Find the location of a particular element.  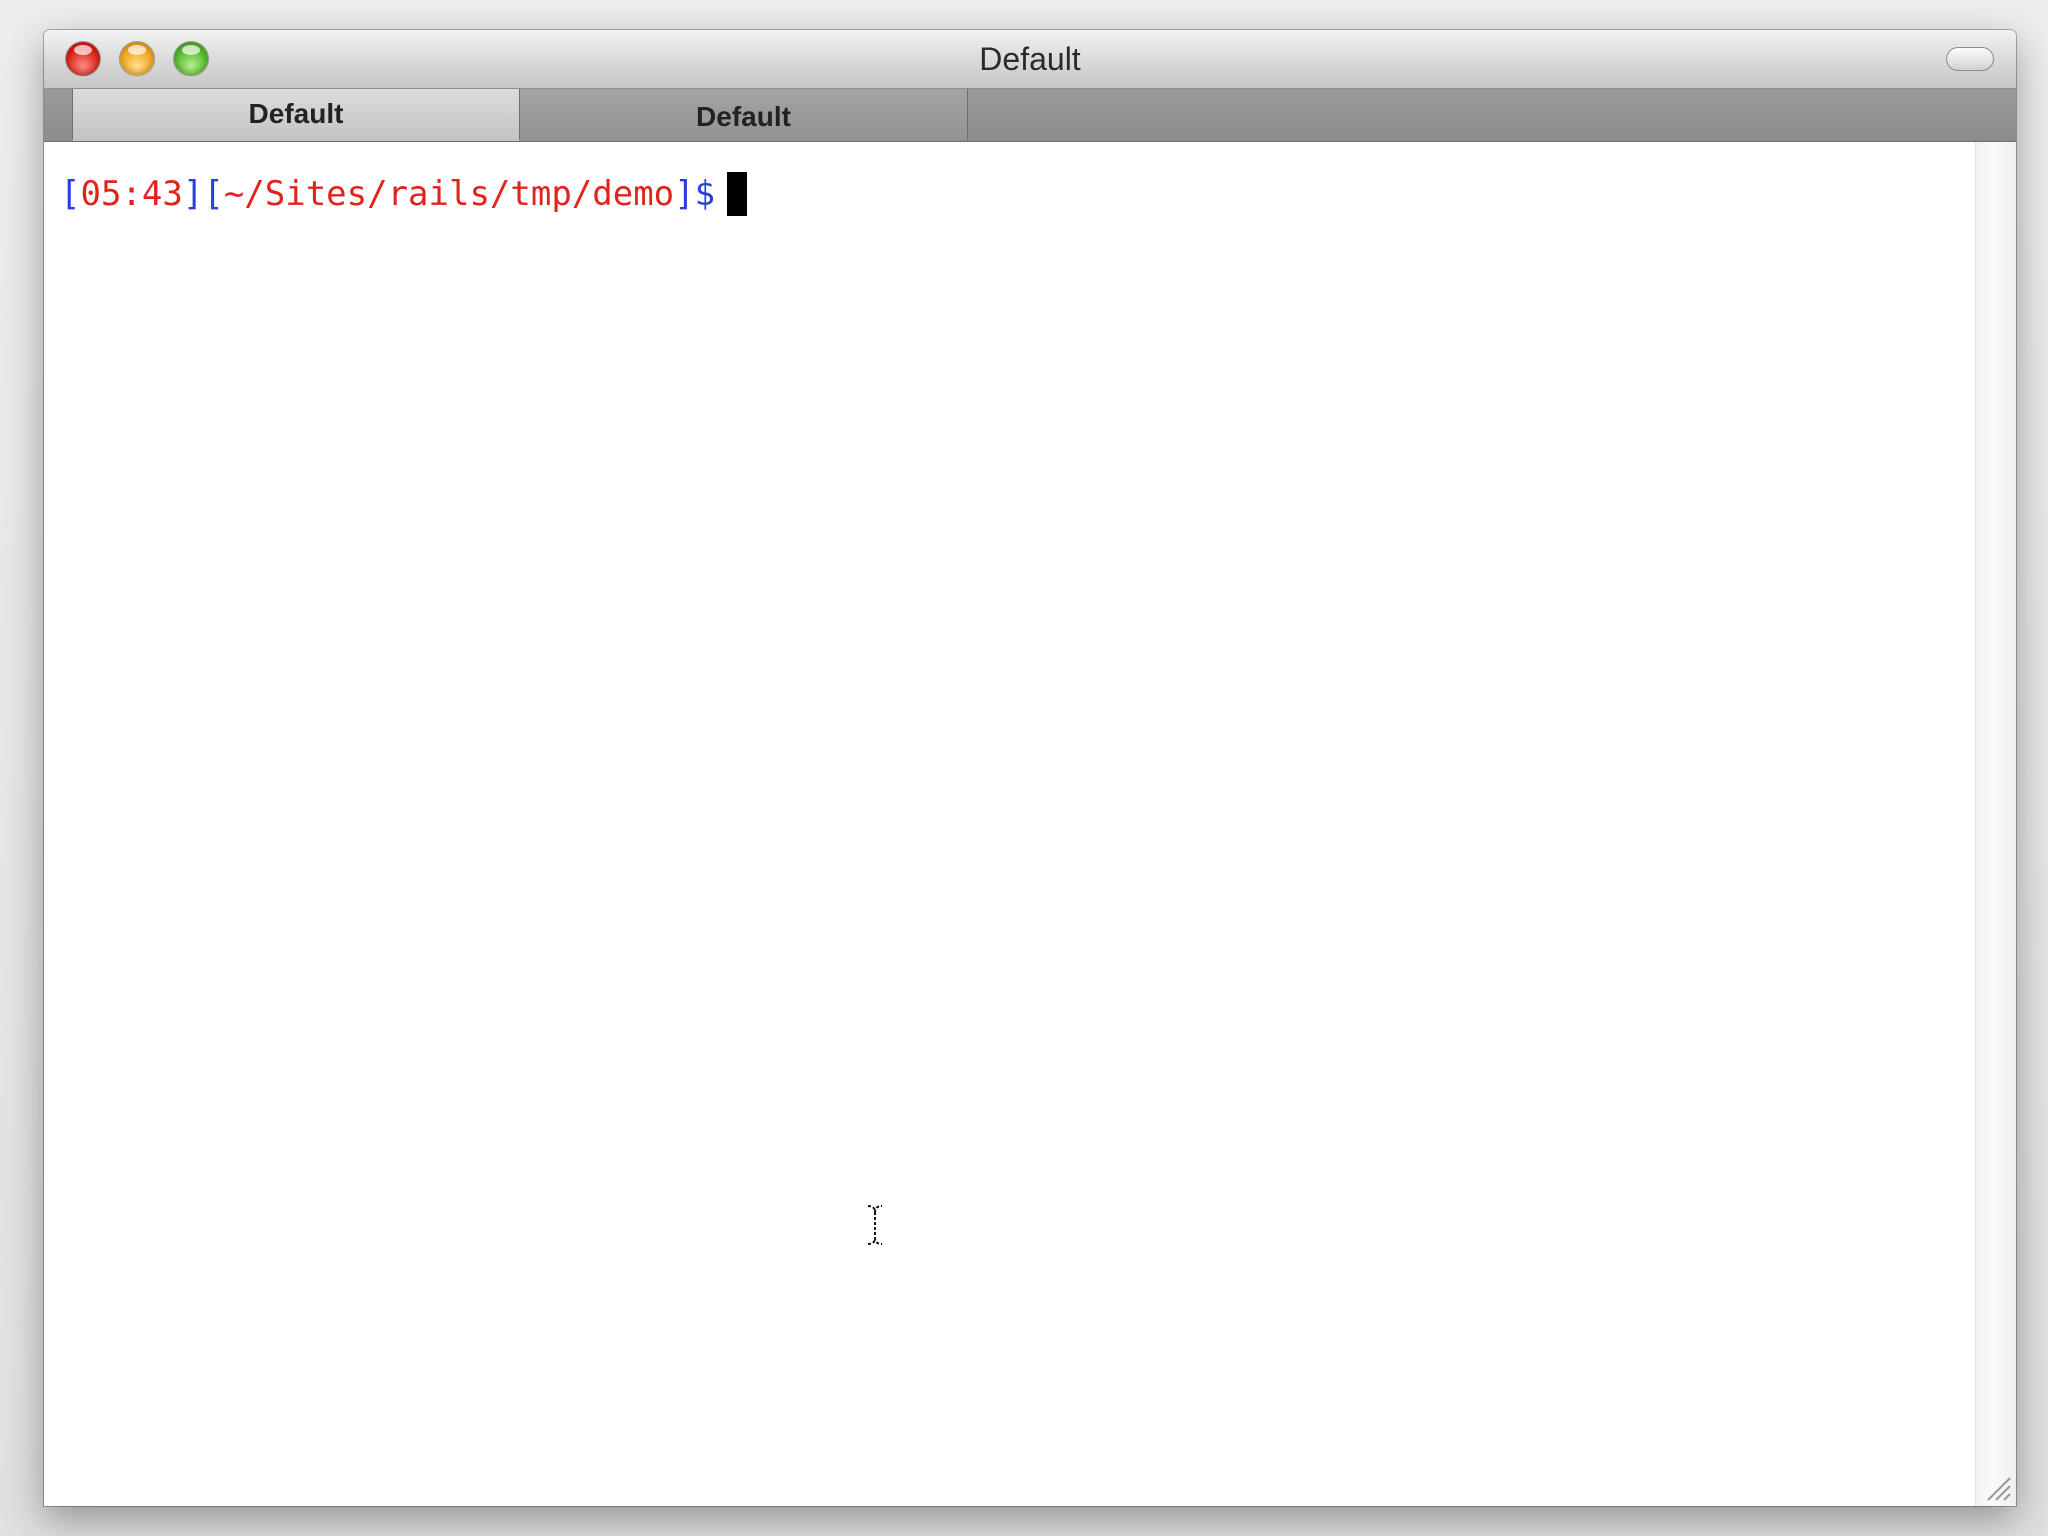

text-cursor-block is located at coordinates (737, 194).